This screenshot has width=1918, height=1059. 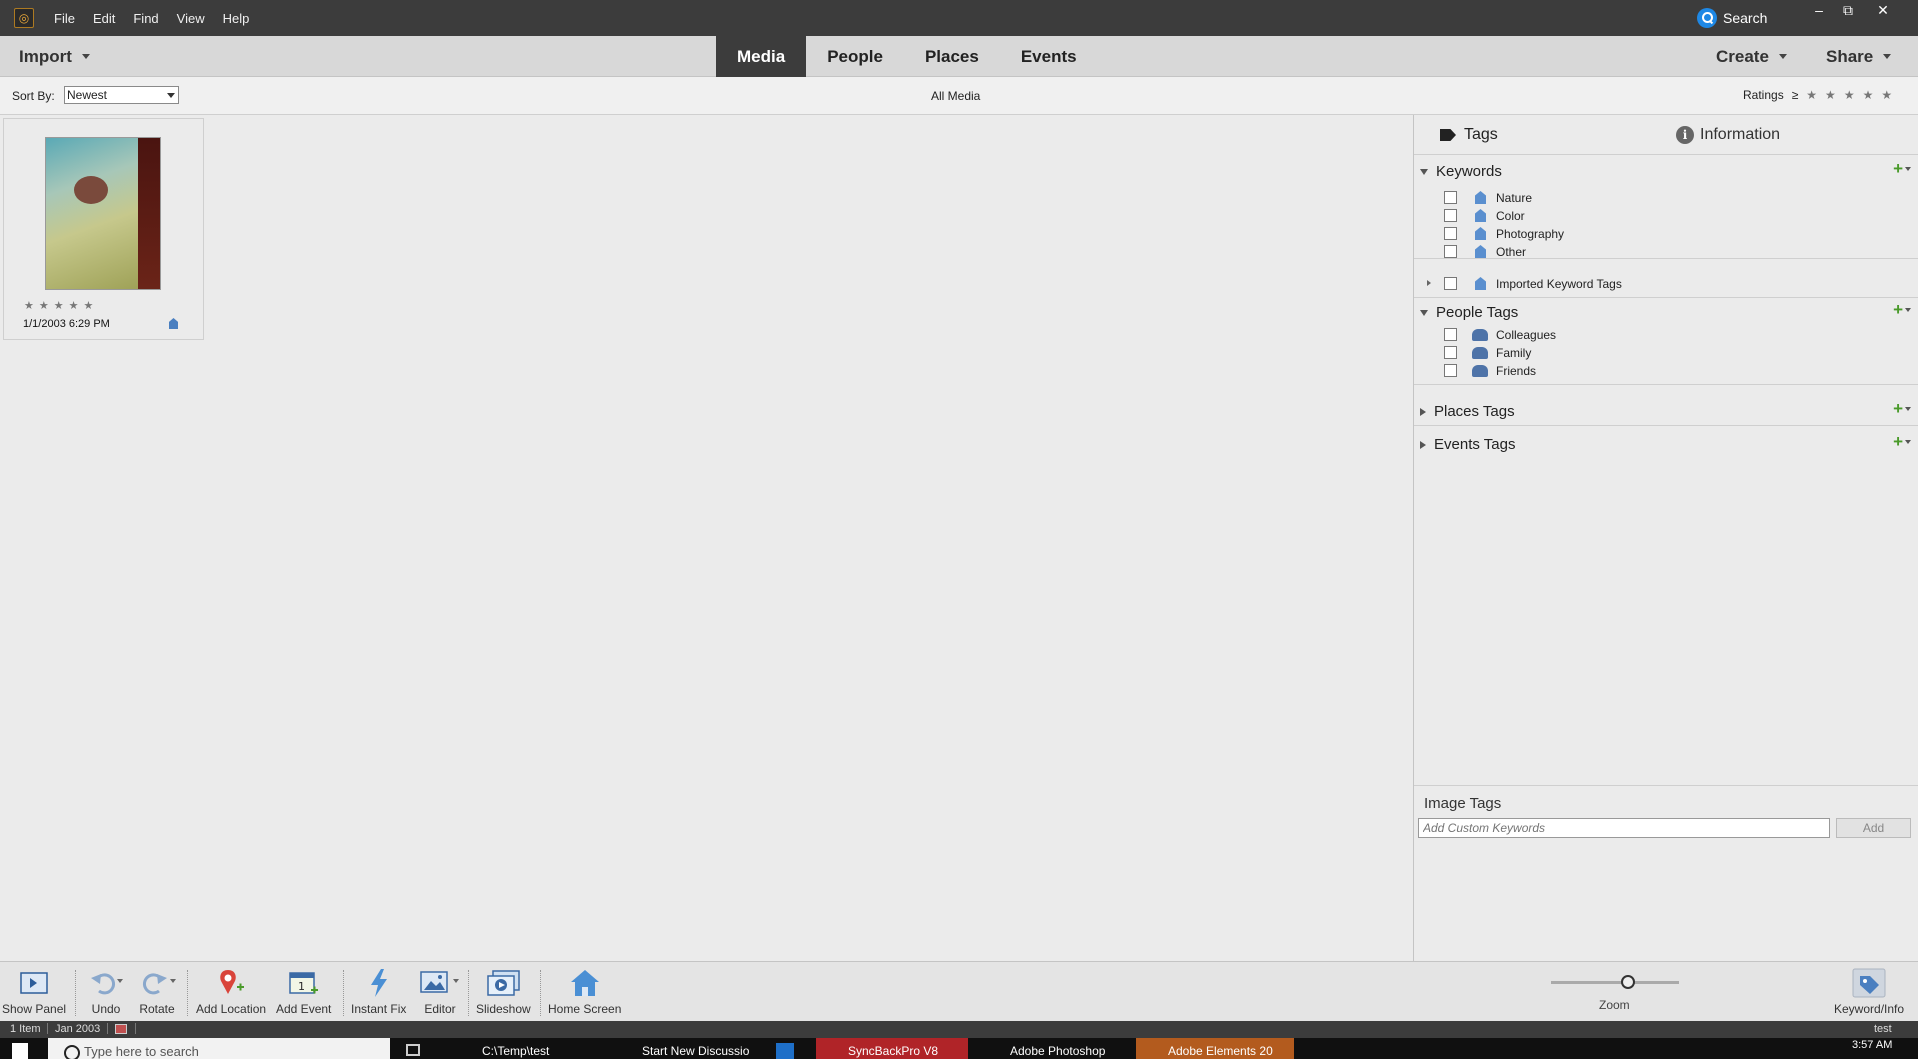 I want to click on keyword-row-color: Color, so click(x=1666, y=216).